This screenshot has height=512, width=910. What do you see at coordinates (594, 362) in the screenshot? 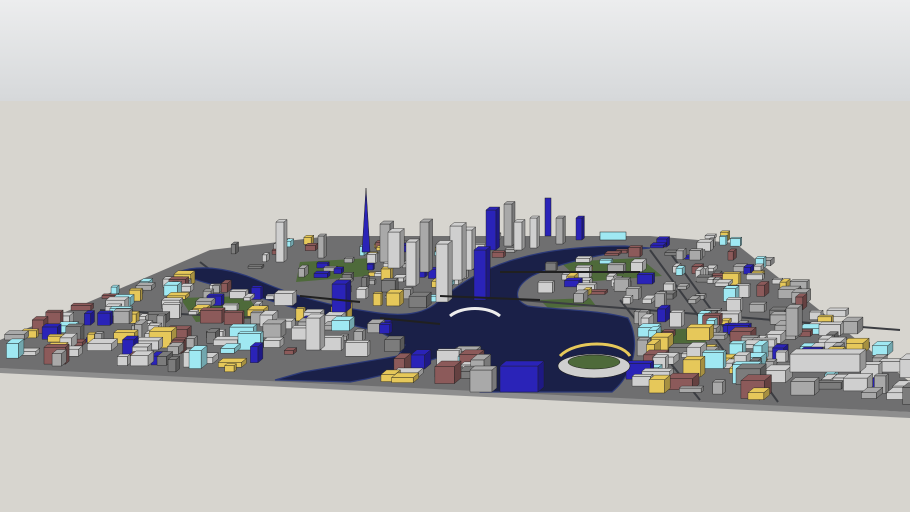
I see `stadium-field` at bounding box center [594, 362].